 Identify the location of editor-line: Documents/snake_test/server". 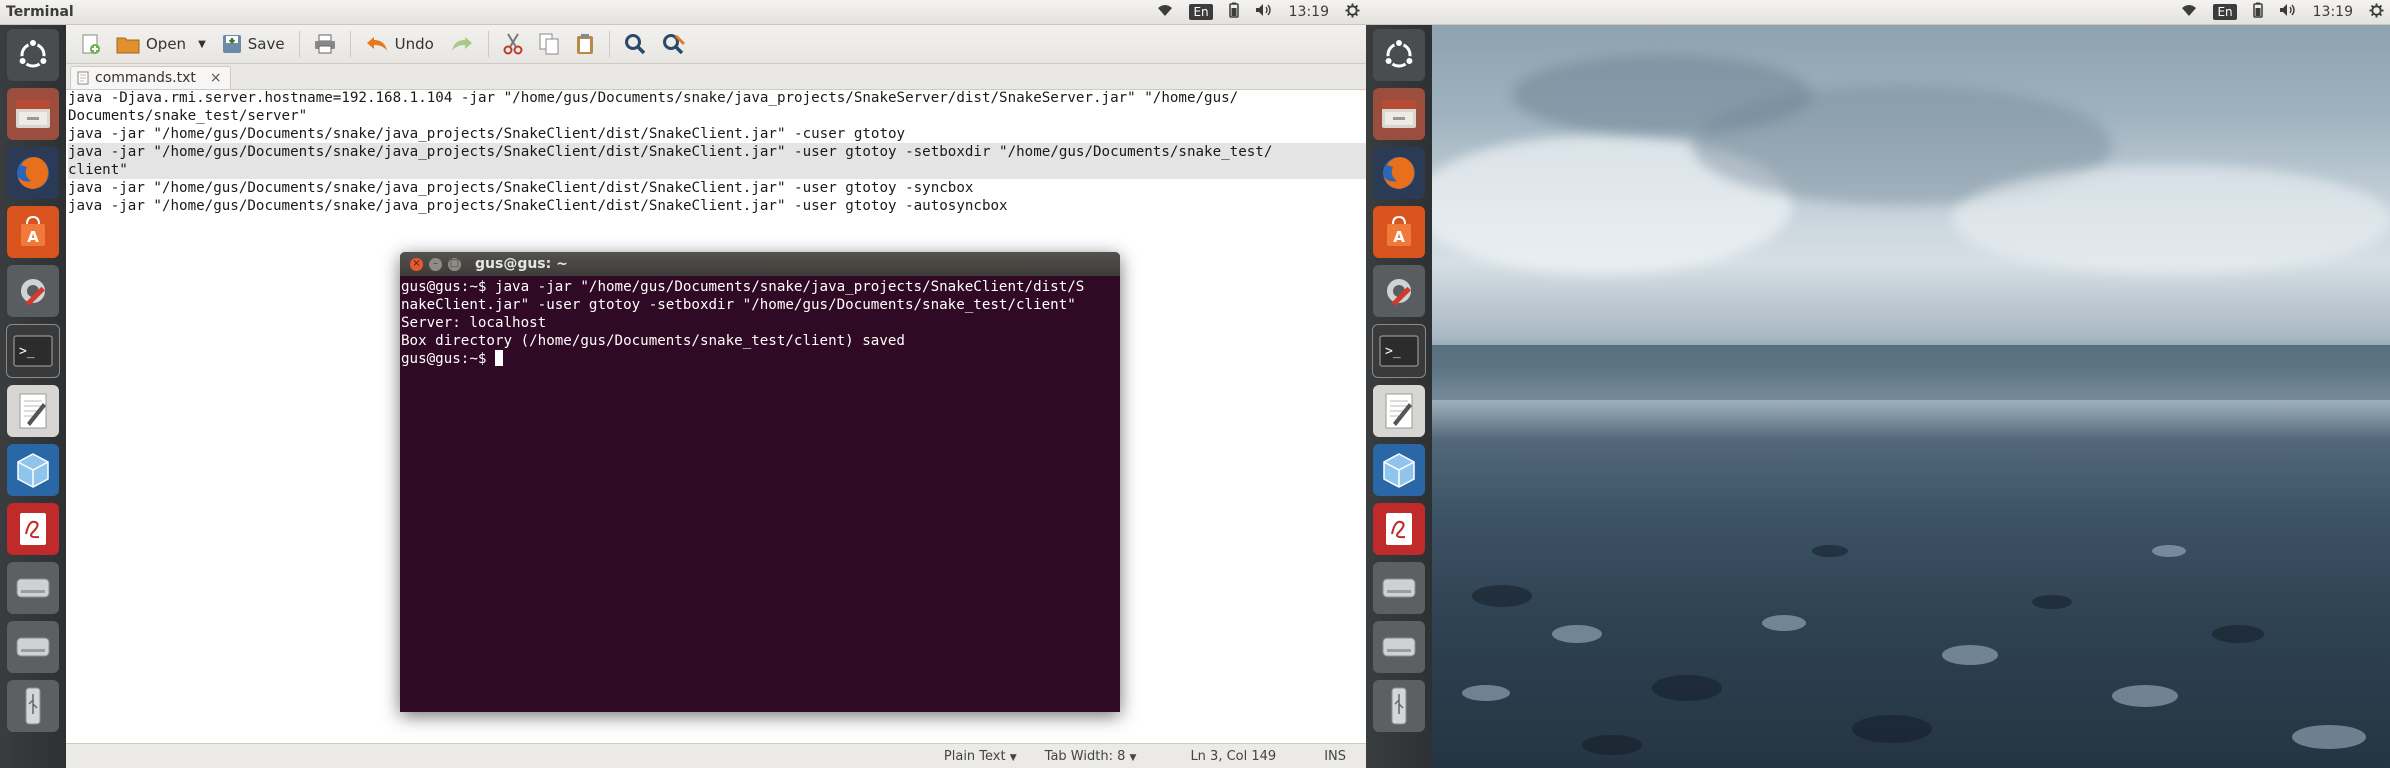
(188, 116).